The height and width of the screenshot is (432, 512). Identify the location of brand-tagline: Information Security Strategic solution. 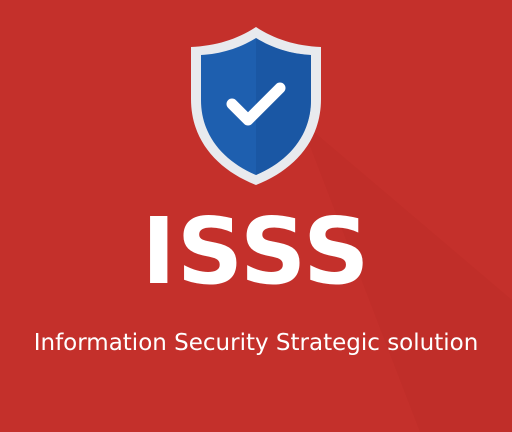
(256, 343).